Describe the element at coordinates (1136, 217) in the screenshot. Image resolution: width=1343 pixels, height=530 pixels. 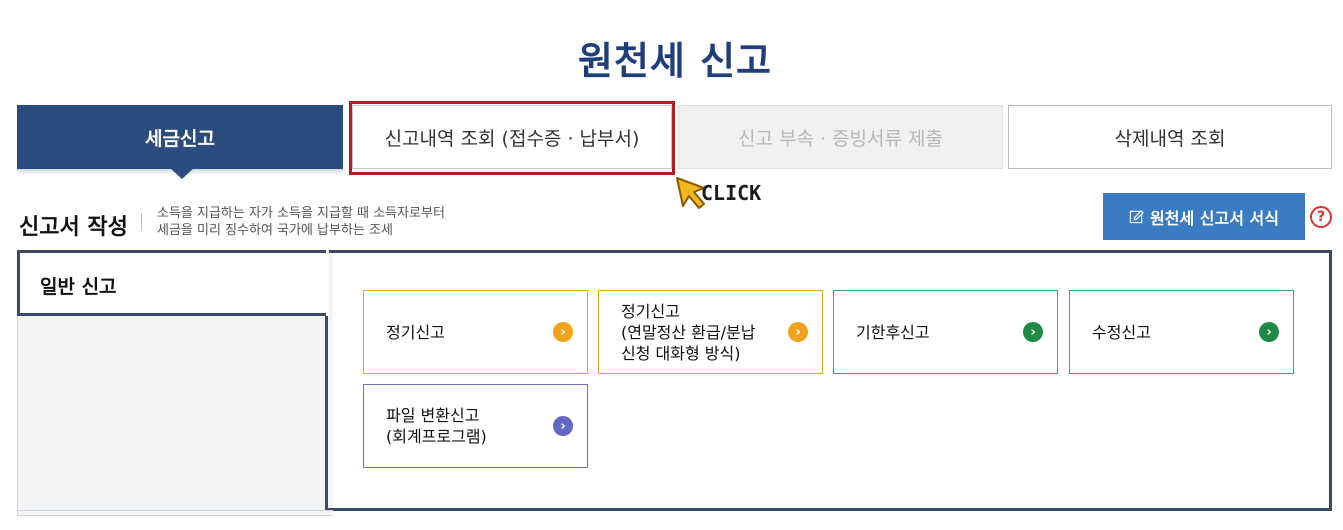
I see `edit-icon` at that location.